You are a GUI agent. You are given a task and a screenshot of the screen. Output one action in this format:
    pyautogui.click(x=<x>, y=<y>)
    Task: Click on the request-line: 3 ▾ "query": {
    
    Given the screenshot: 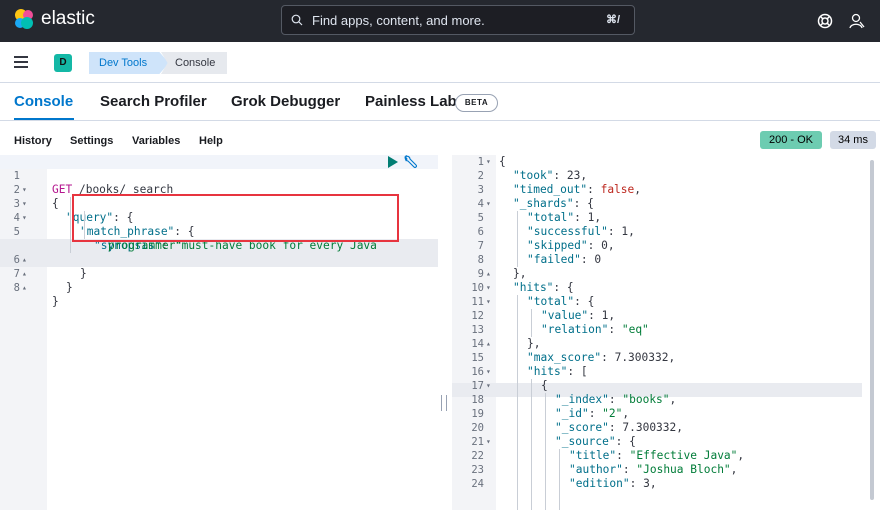 What is the action you would take?
    pyautogui.click(x=73, y=211)
    